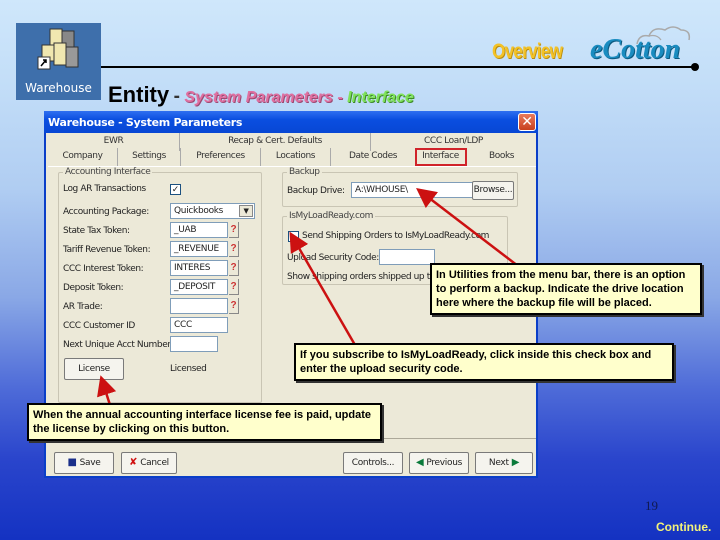  Describe the element at coordinates (234, 268) in the screenshot. I see `ccc-interest-help-icon: ?` at that location.